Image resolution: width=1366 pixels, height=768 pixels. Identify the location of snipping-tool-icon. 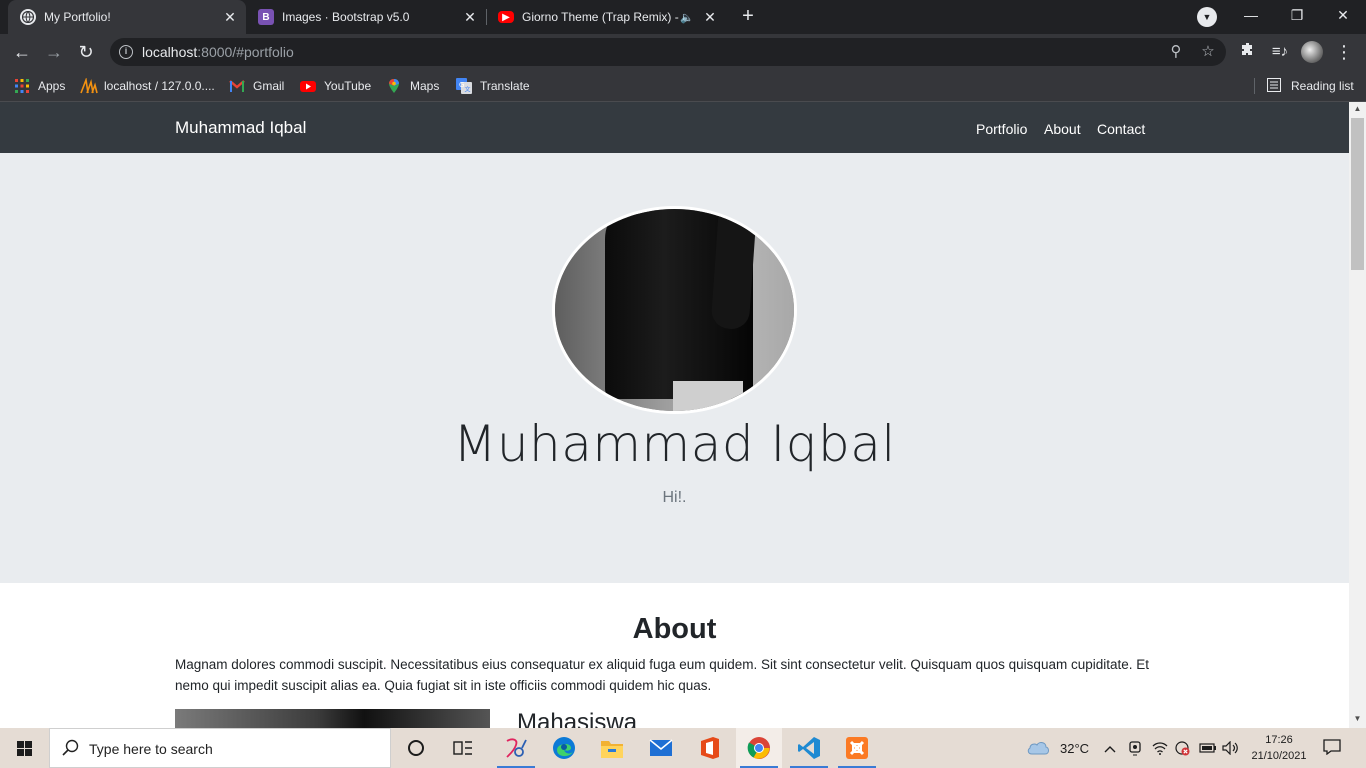
(516, 748).